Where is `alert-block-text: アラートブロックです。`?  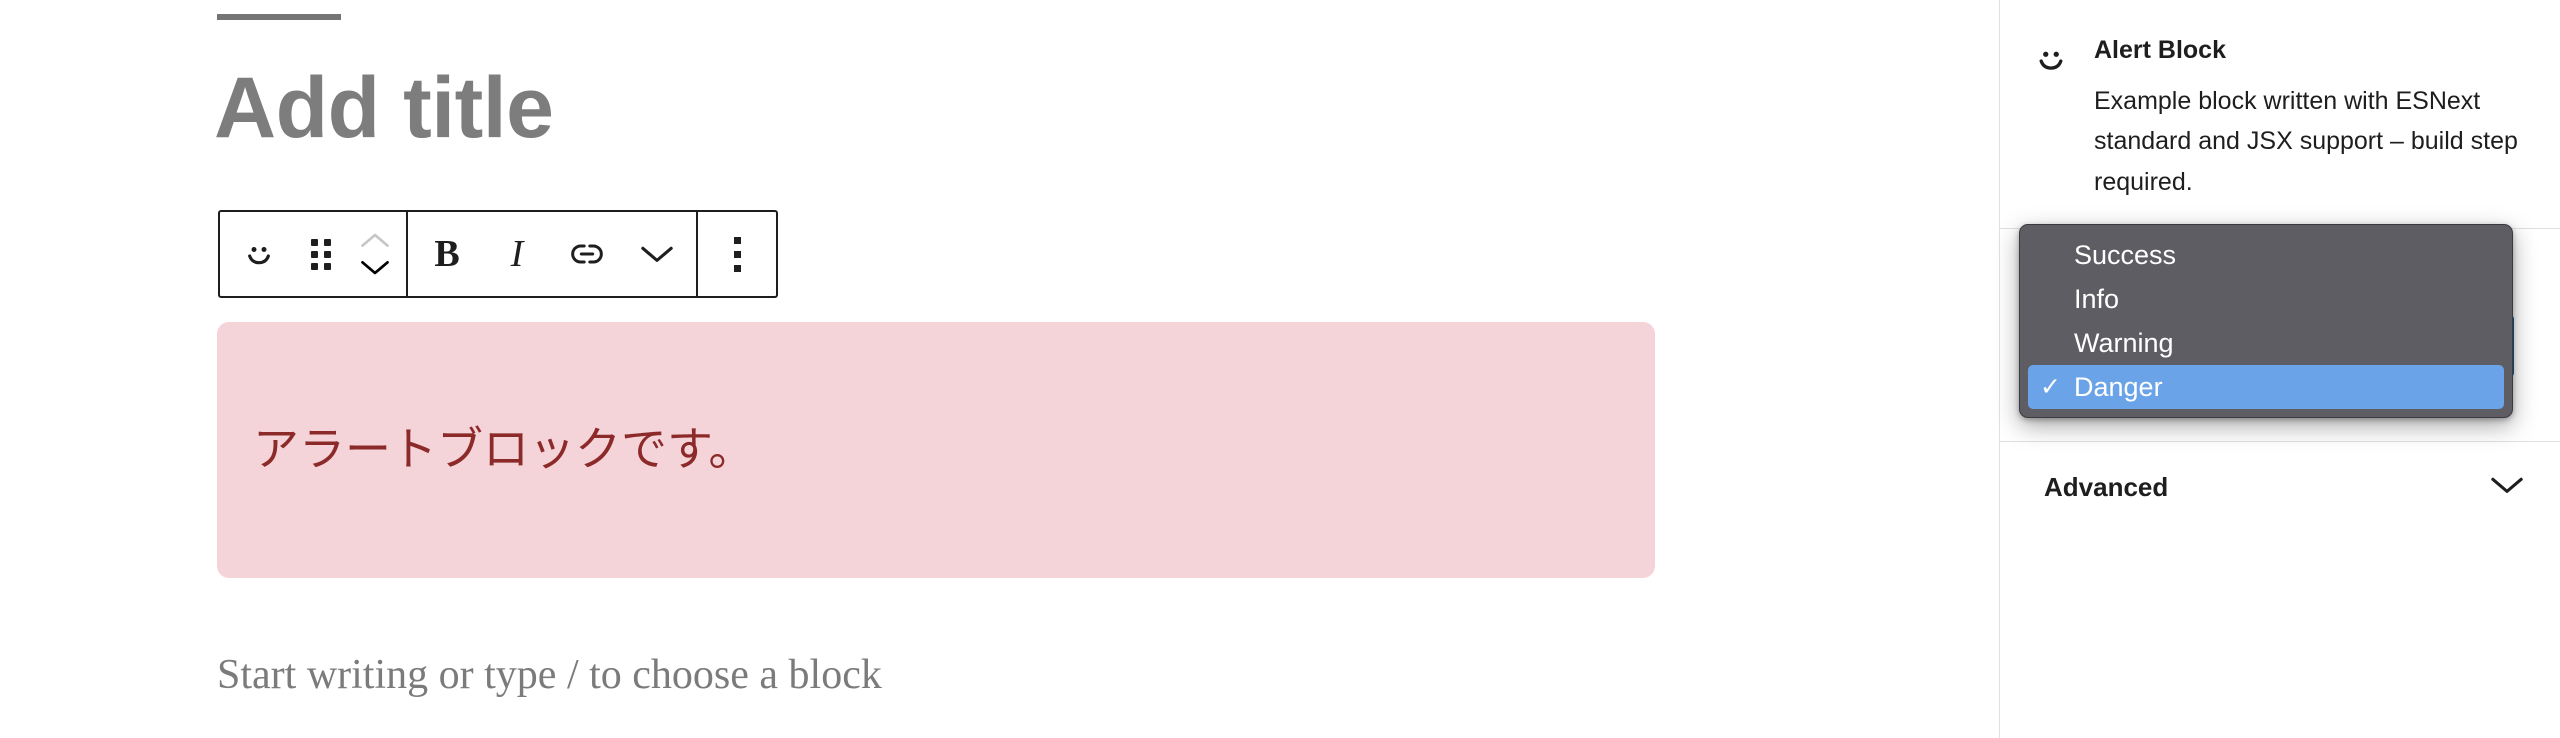
alert-block-text: アラートブロックです。 is located at coordinates (485, 450).